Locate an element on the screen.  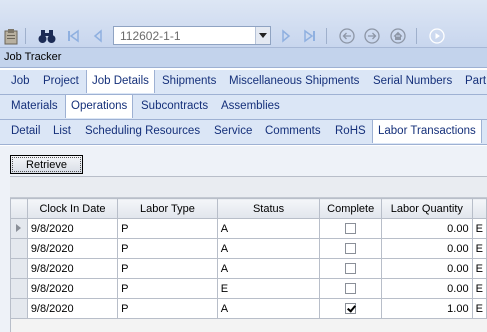
tab-assemblies: Assemblies is located at coordinates (250, 106).